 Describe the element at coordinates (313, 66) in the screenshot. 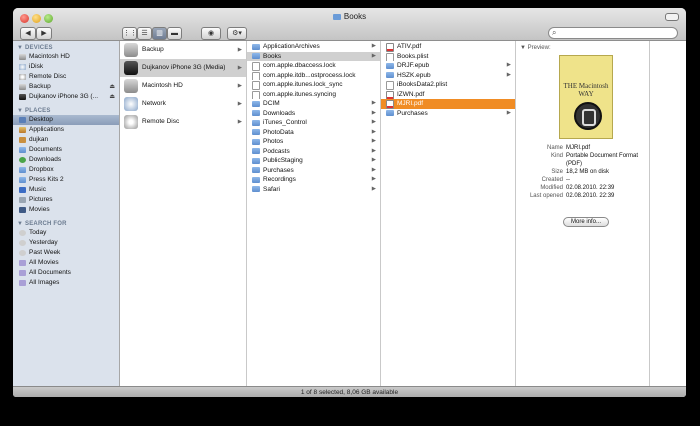

I see `list-item: com.apple.dbaccess.lock` at that location.